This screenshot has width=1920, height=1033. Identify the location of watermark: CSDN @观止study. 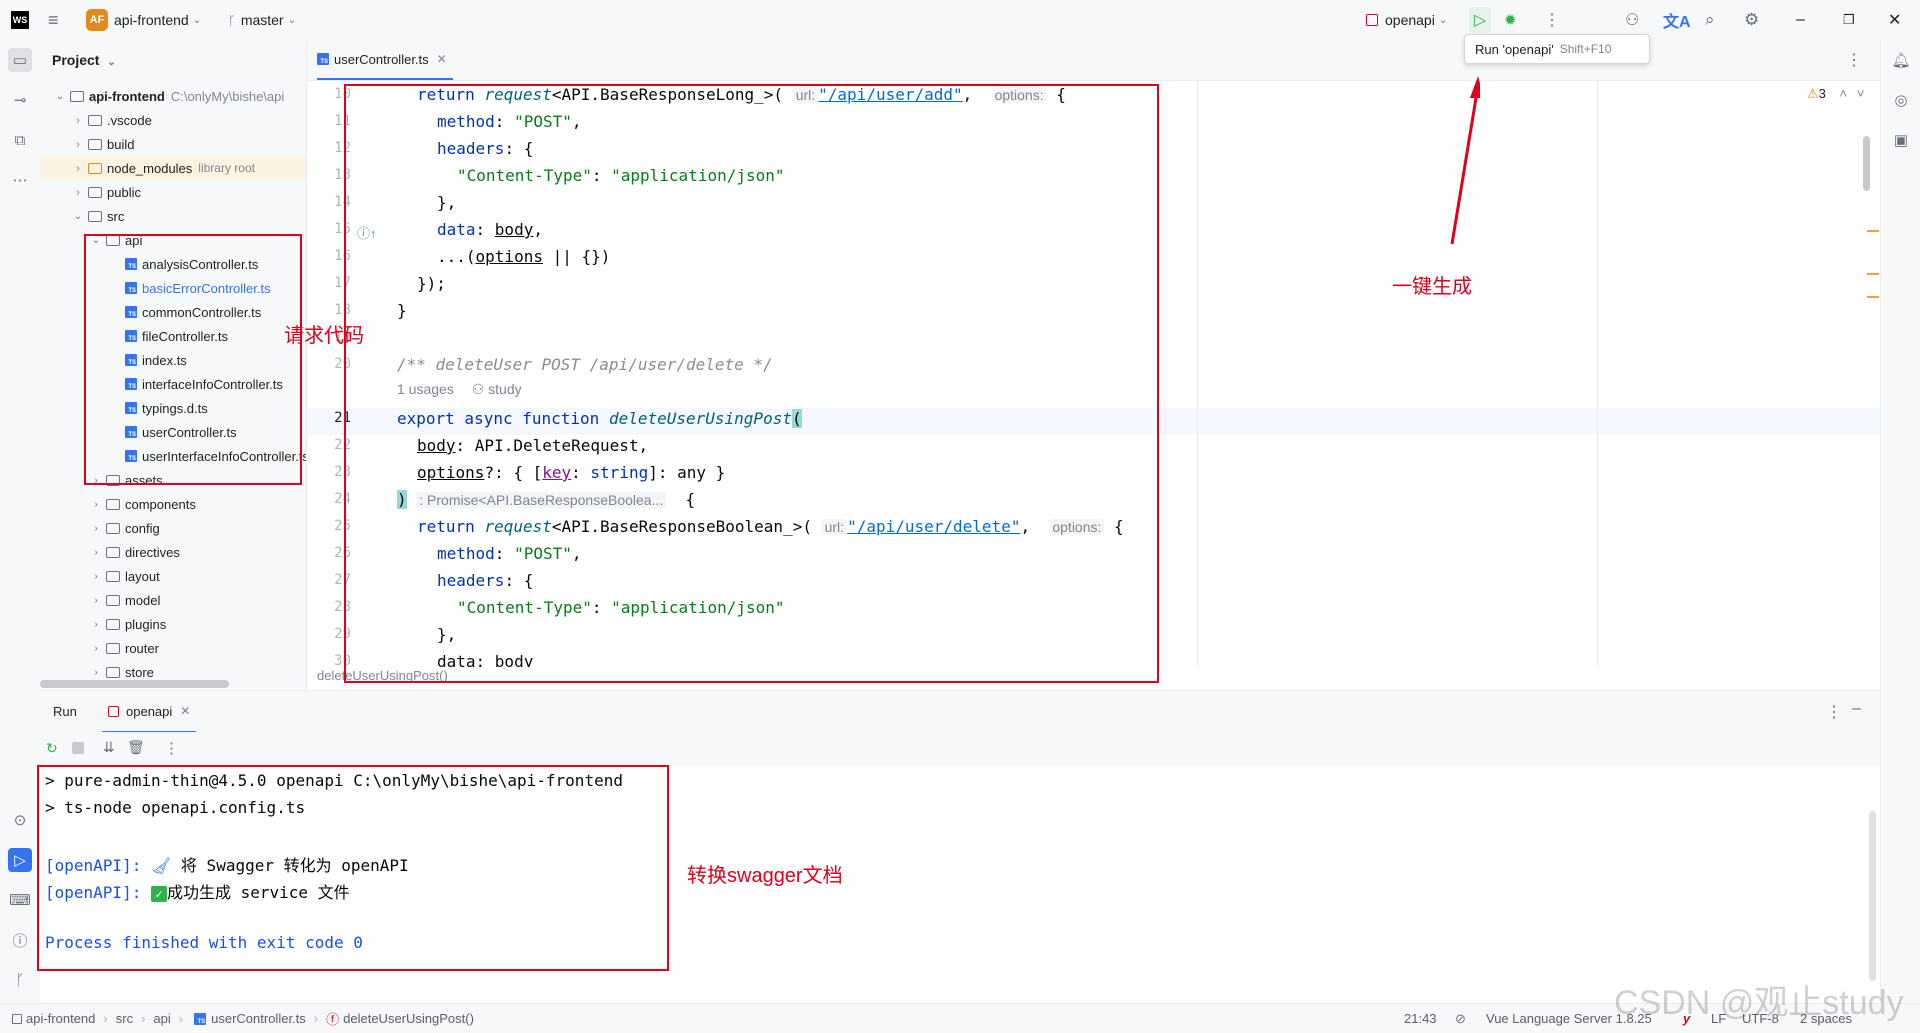
(1759, 1003).